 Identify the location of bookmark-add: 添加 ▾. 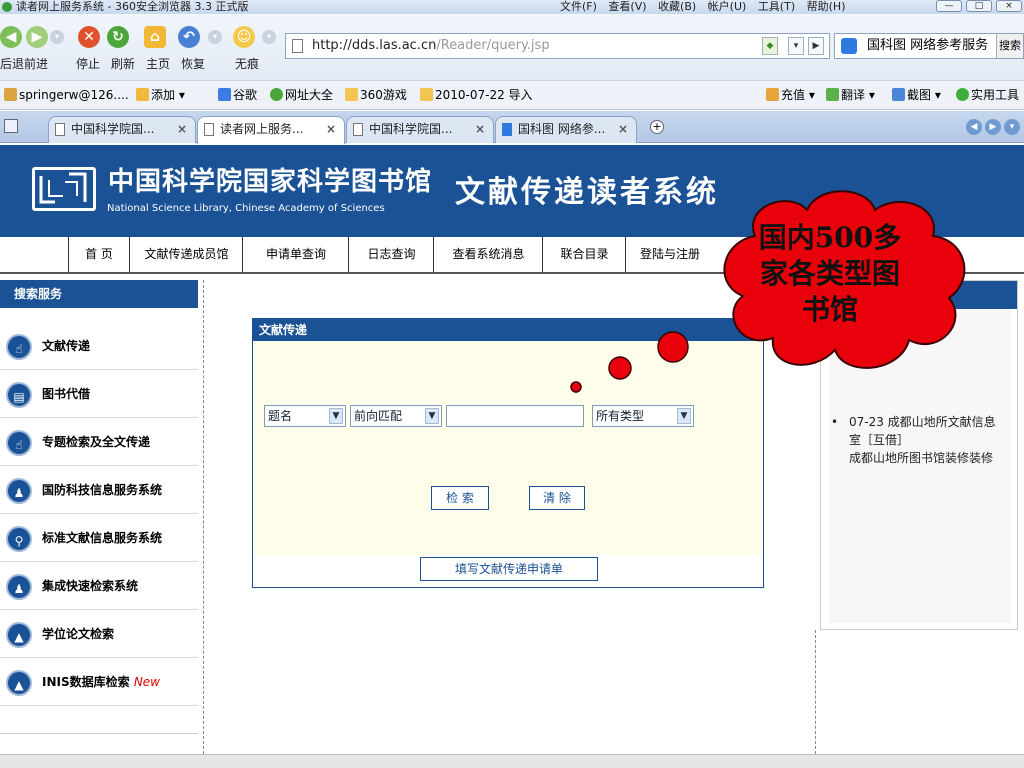
(160, 95).